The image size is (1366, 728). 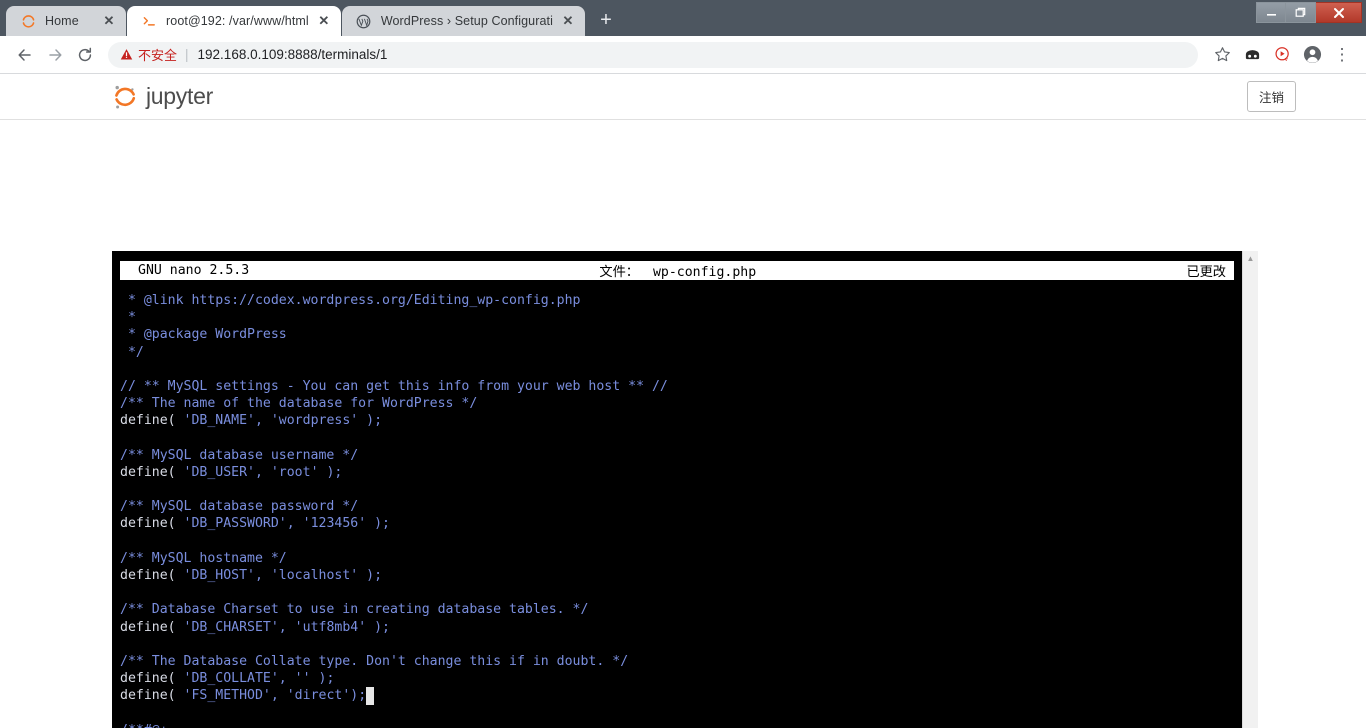 What do you see at coordinates (286, 627) in the screenshot?
I see `nano-token: 'DB_CHARSET', 'utf8mb4' );` at bounding box center [286, 627].